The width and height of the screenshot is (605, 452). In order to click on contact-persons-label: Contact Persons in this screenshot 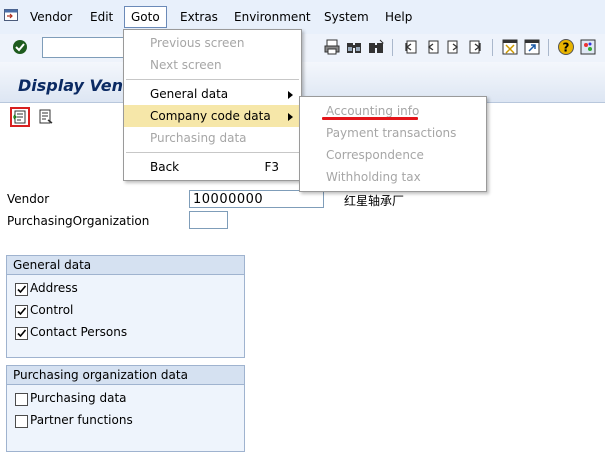, I will do `click(79, 332)`.